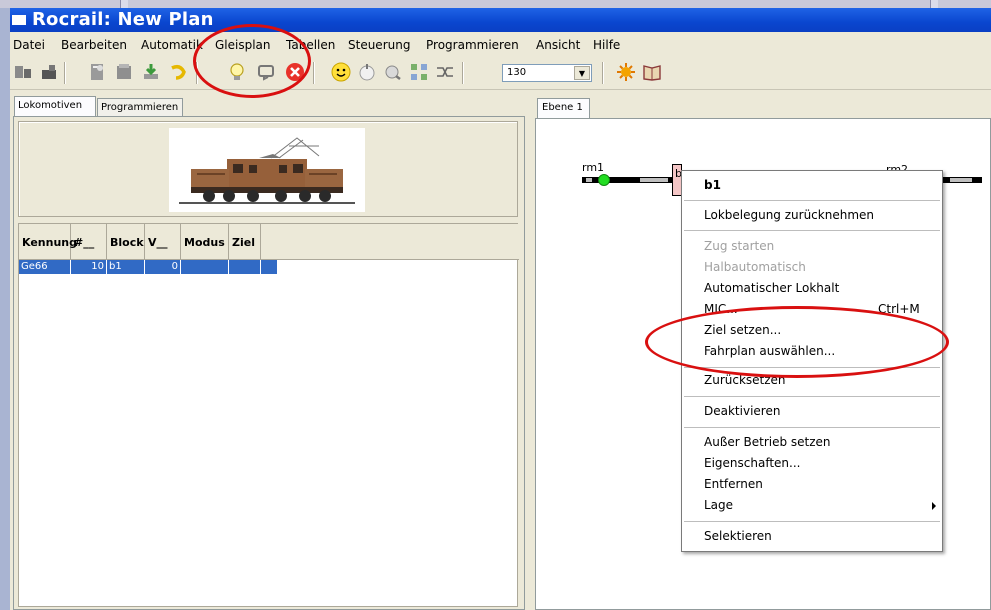  Describe the element at coordinates (126, 267) in the screenshot. I see `cell-block: b1` at that location.